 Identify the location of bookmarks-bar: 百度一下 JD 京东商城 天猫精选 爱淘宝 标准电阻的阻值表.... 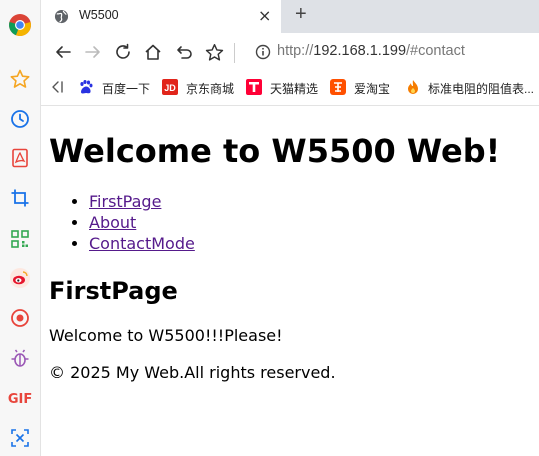
(290, 88).